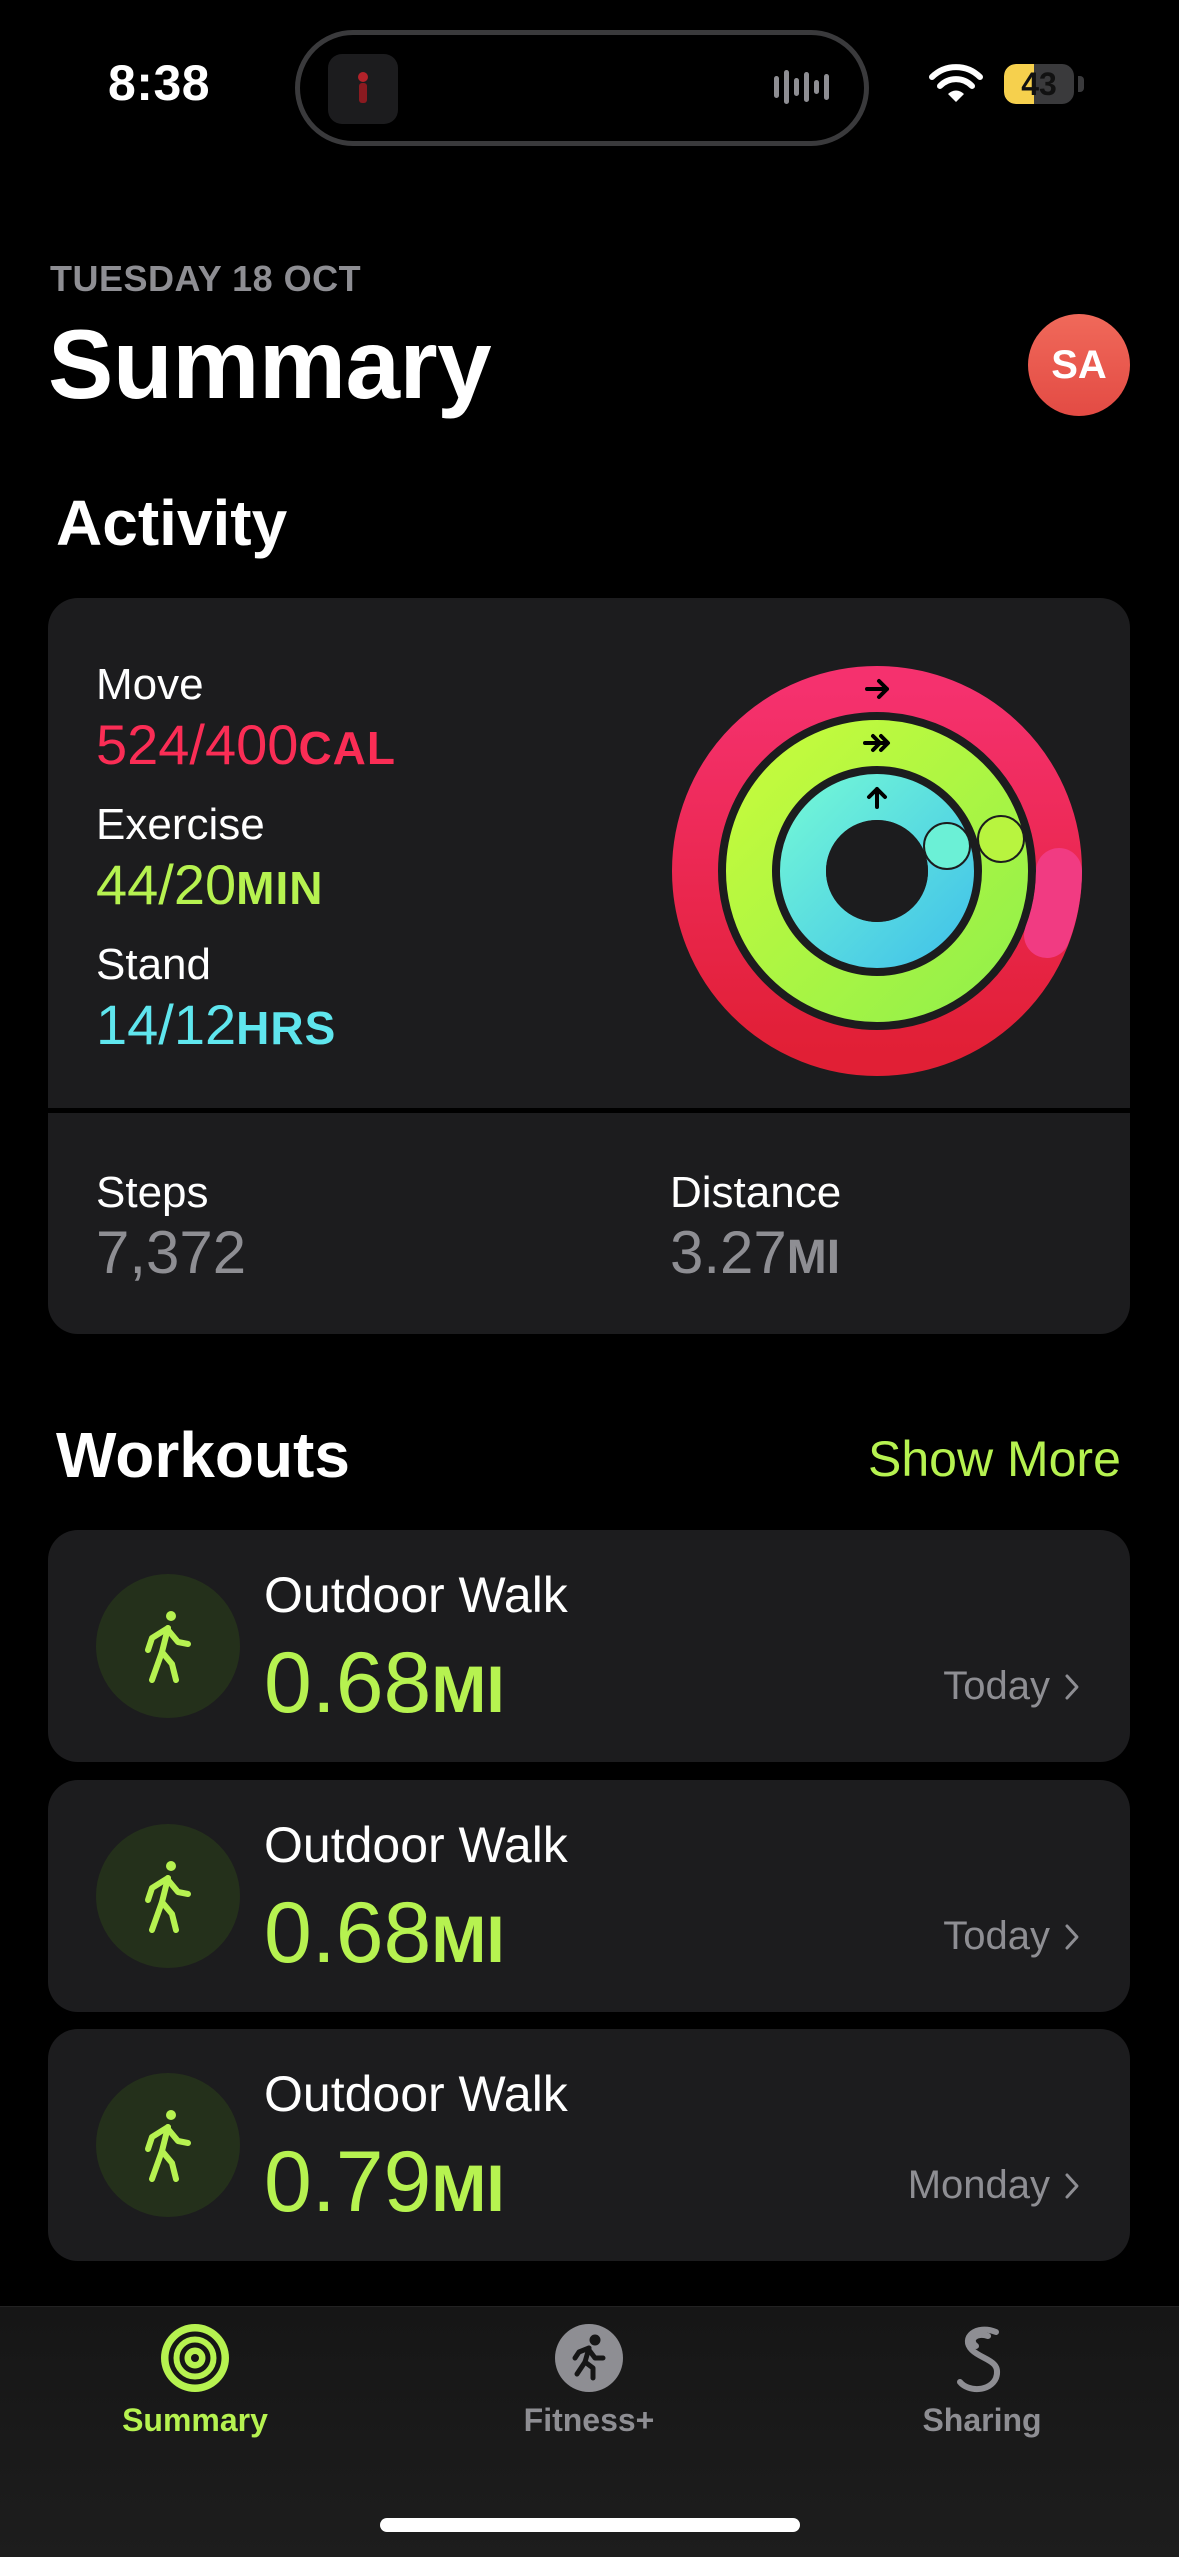  Describe the element at coordinates (1079, 365) in the screenshot. I see `profile-avatar: SA` at that location.